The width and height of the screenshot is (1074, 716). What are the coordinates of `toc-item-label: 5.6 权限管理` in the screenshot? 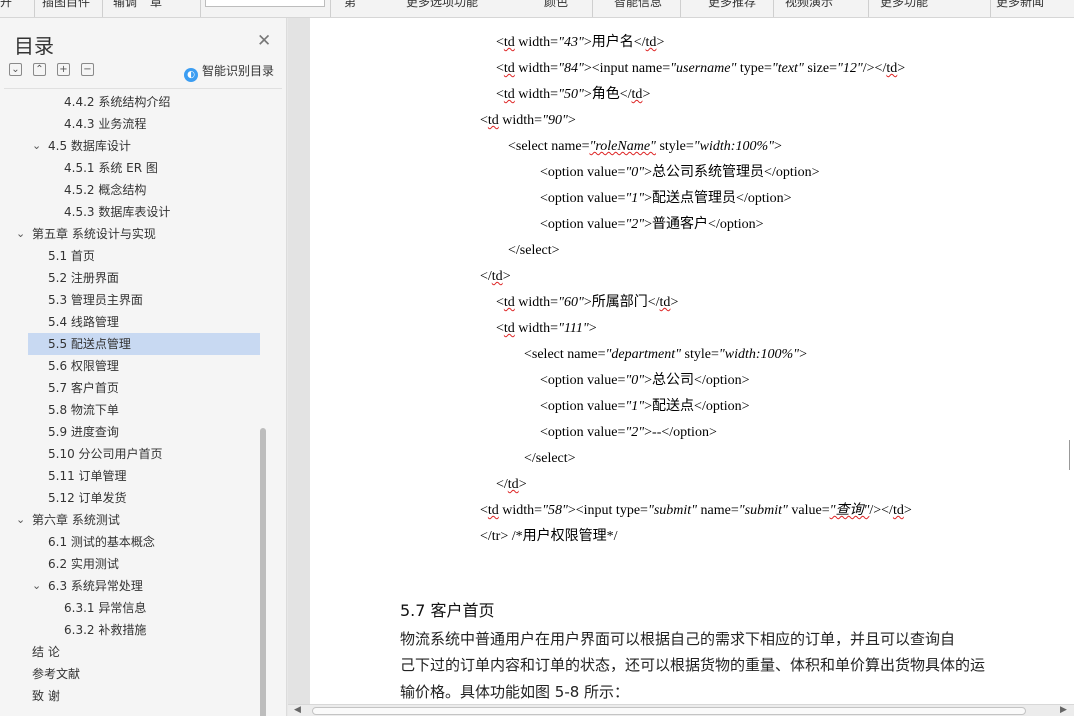 It's located at (83, 366).